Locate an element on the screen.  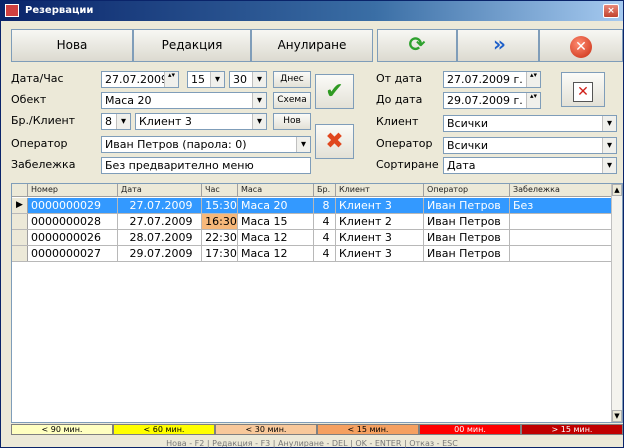
cell-table: Маса 15 is located at coordinates (276, 221).